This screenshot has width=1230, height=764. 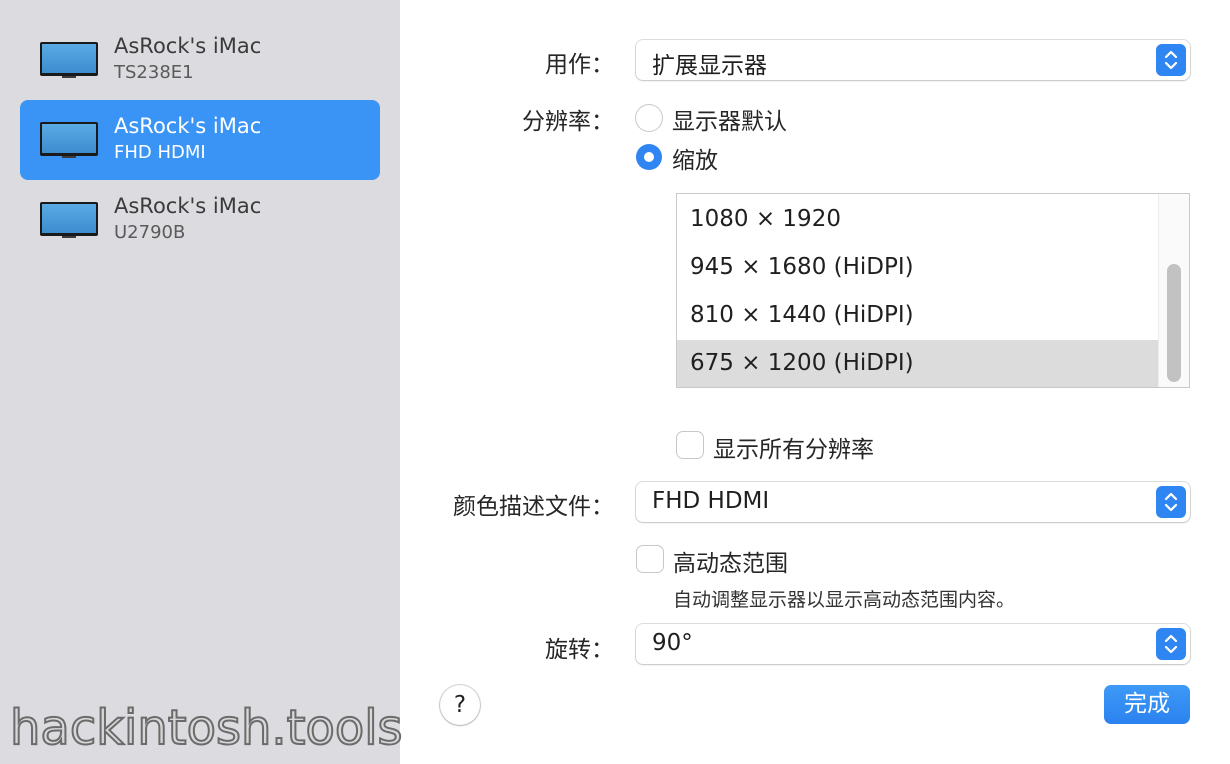 I want to click on rotation-label: 旋转：, so click(x=579, y=650).